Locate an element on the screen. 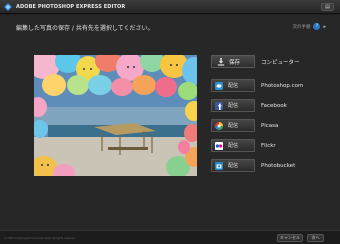 The width and height of the screenshot is (340, 244). share-row-photobucket: 配信 Photobucket is located at coordinates (253, 165).